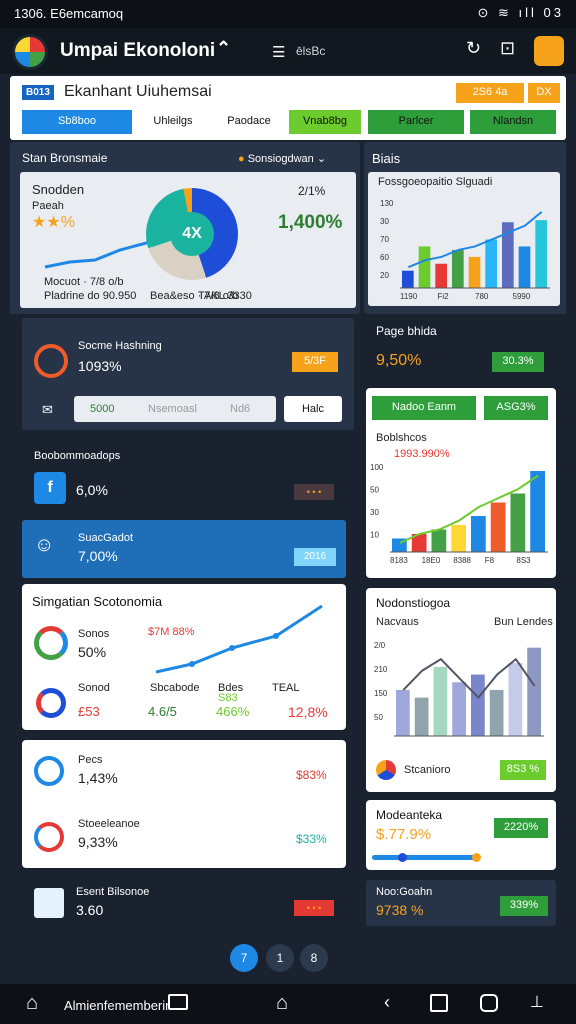  I want to click on profile-icon, so click(549, 51).